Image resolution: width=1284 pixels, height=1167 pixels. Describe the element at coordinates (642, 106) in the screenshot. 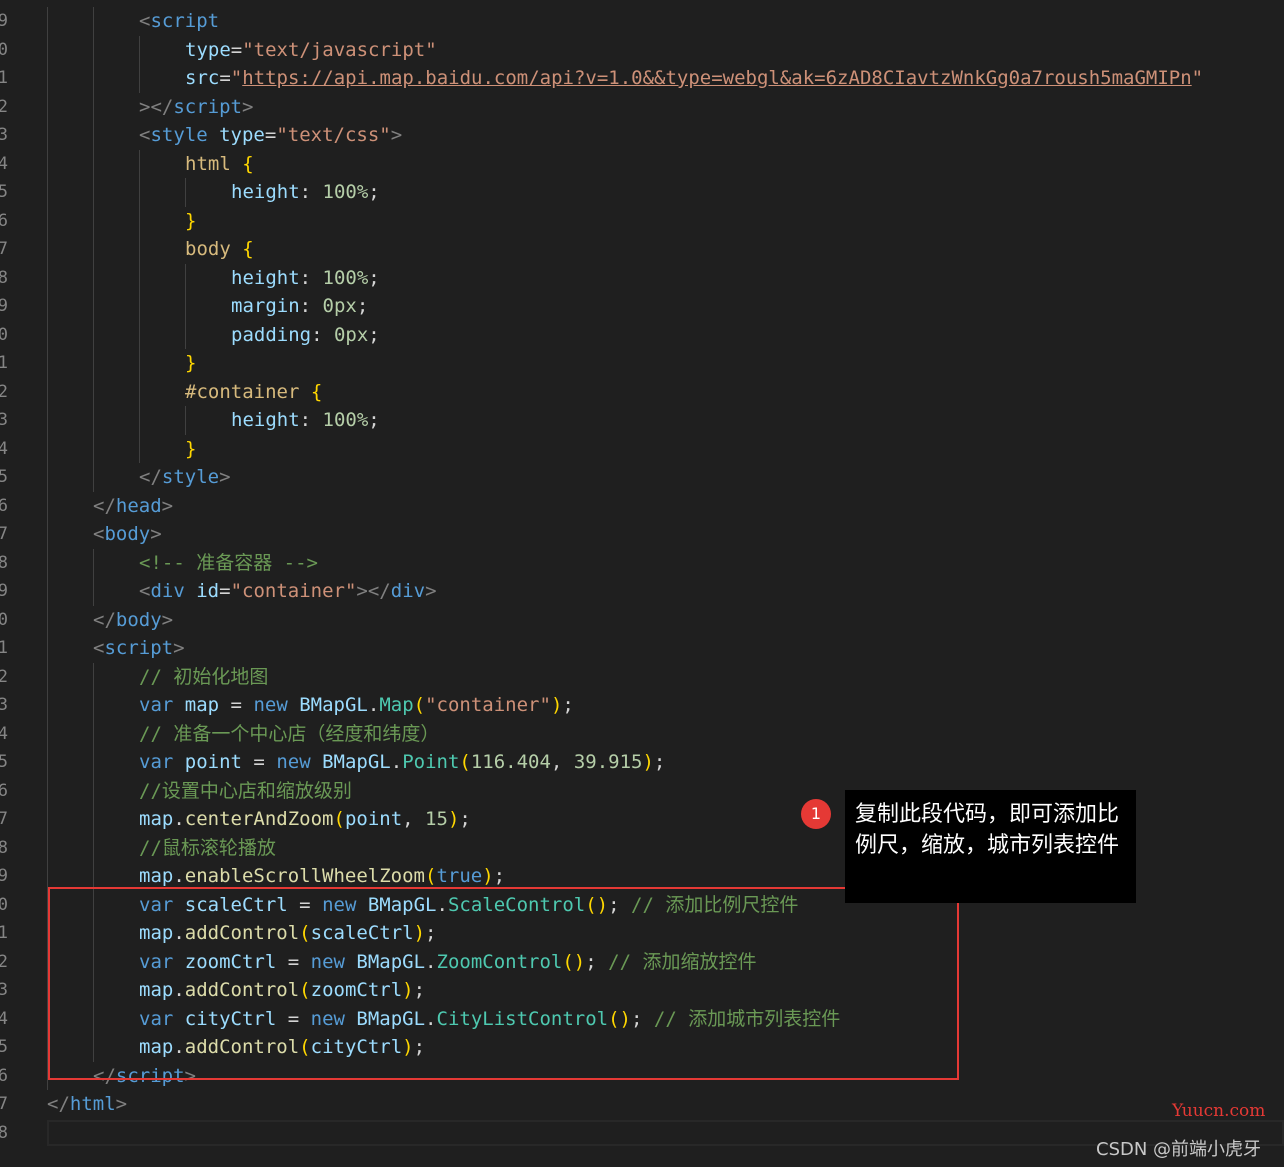

I see `code-line: 2 ></script>` at that location.